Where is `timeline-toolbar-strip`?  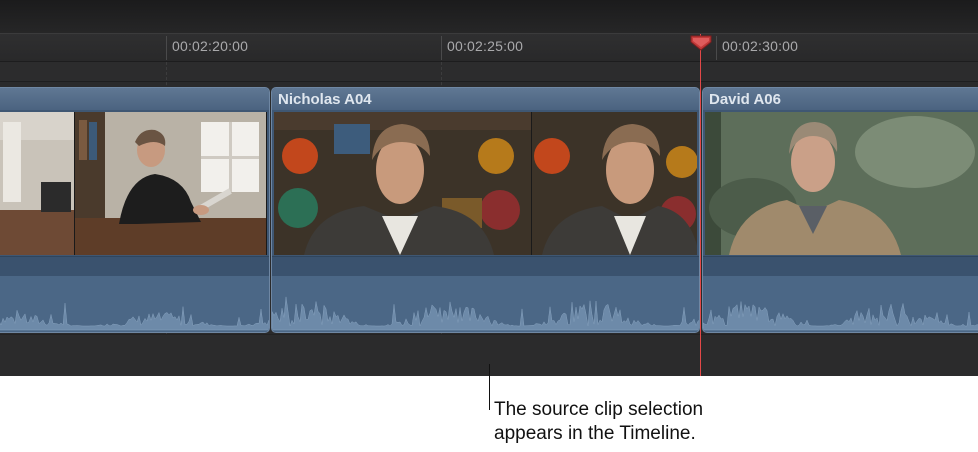
timeline-toolbar-strip is located at coordinates (489, 17).